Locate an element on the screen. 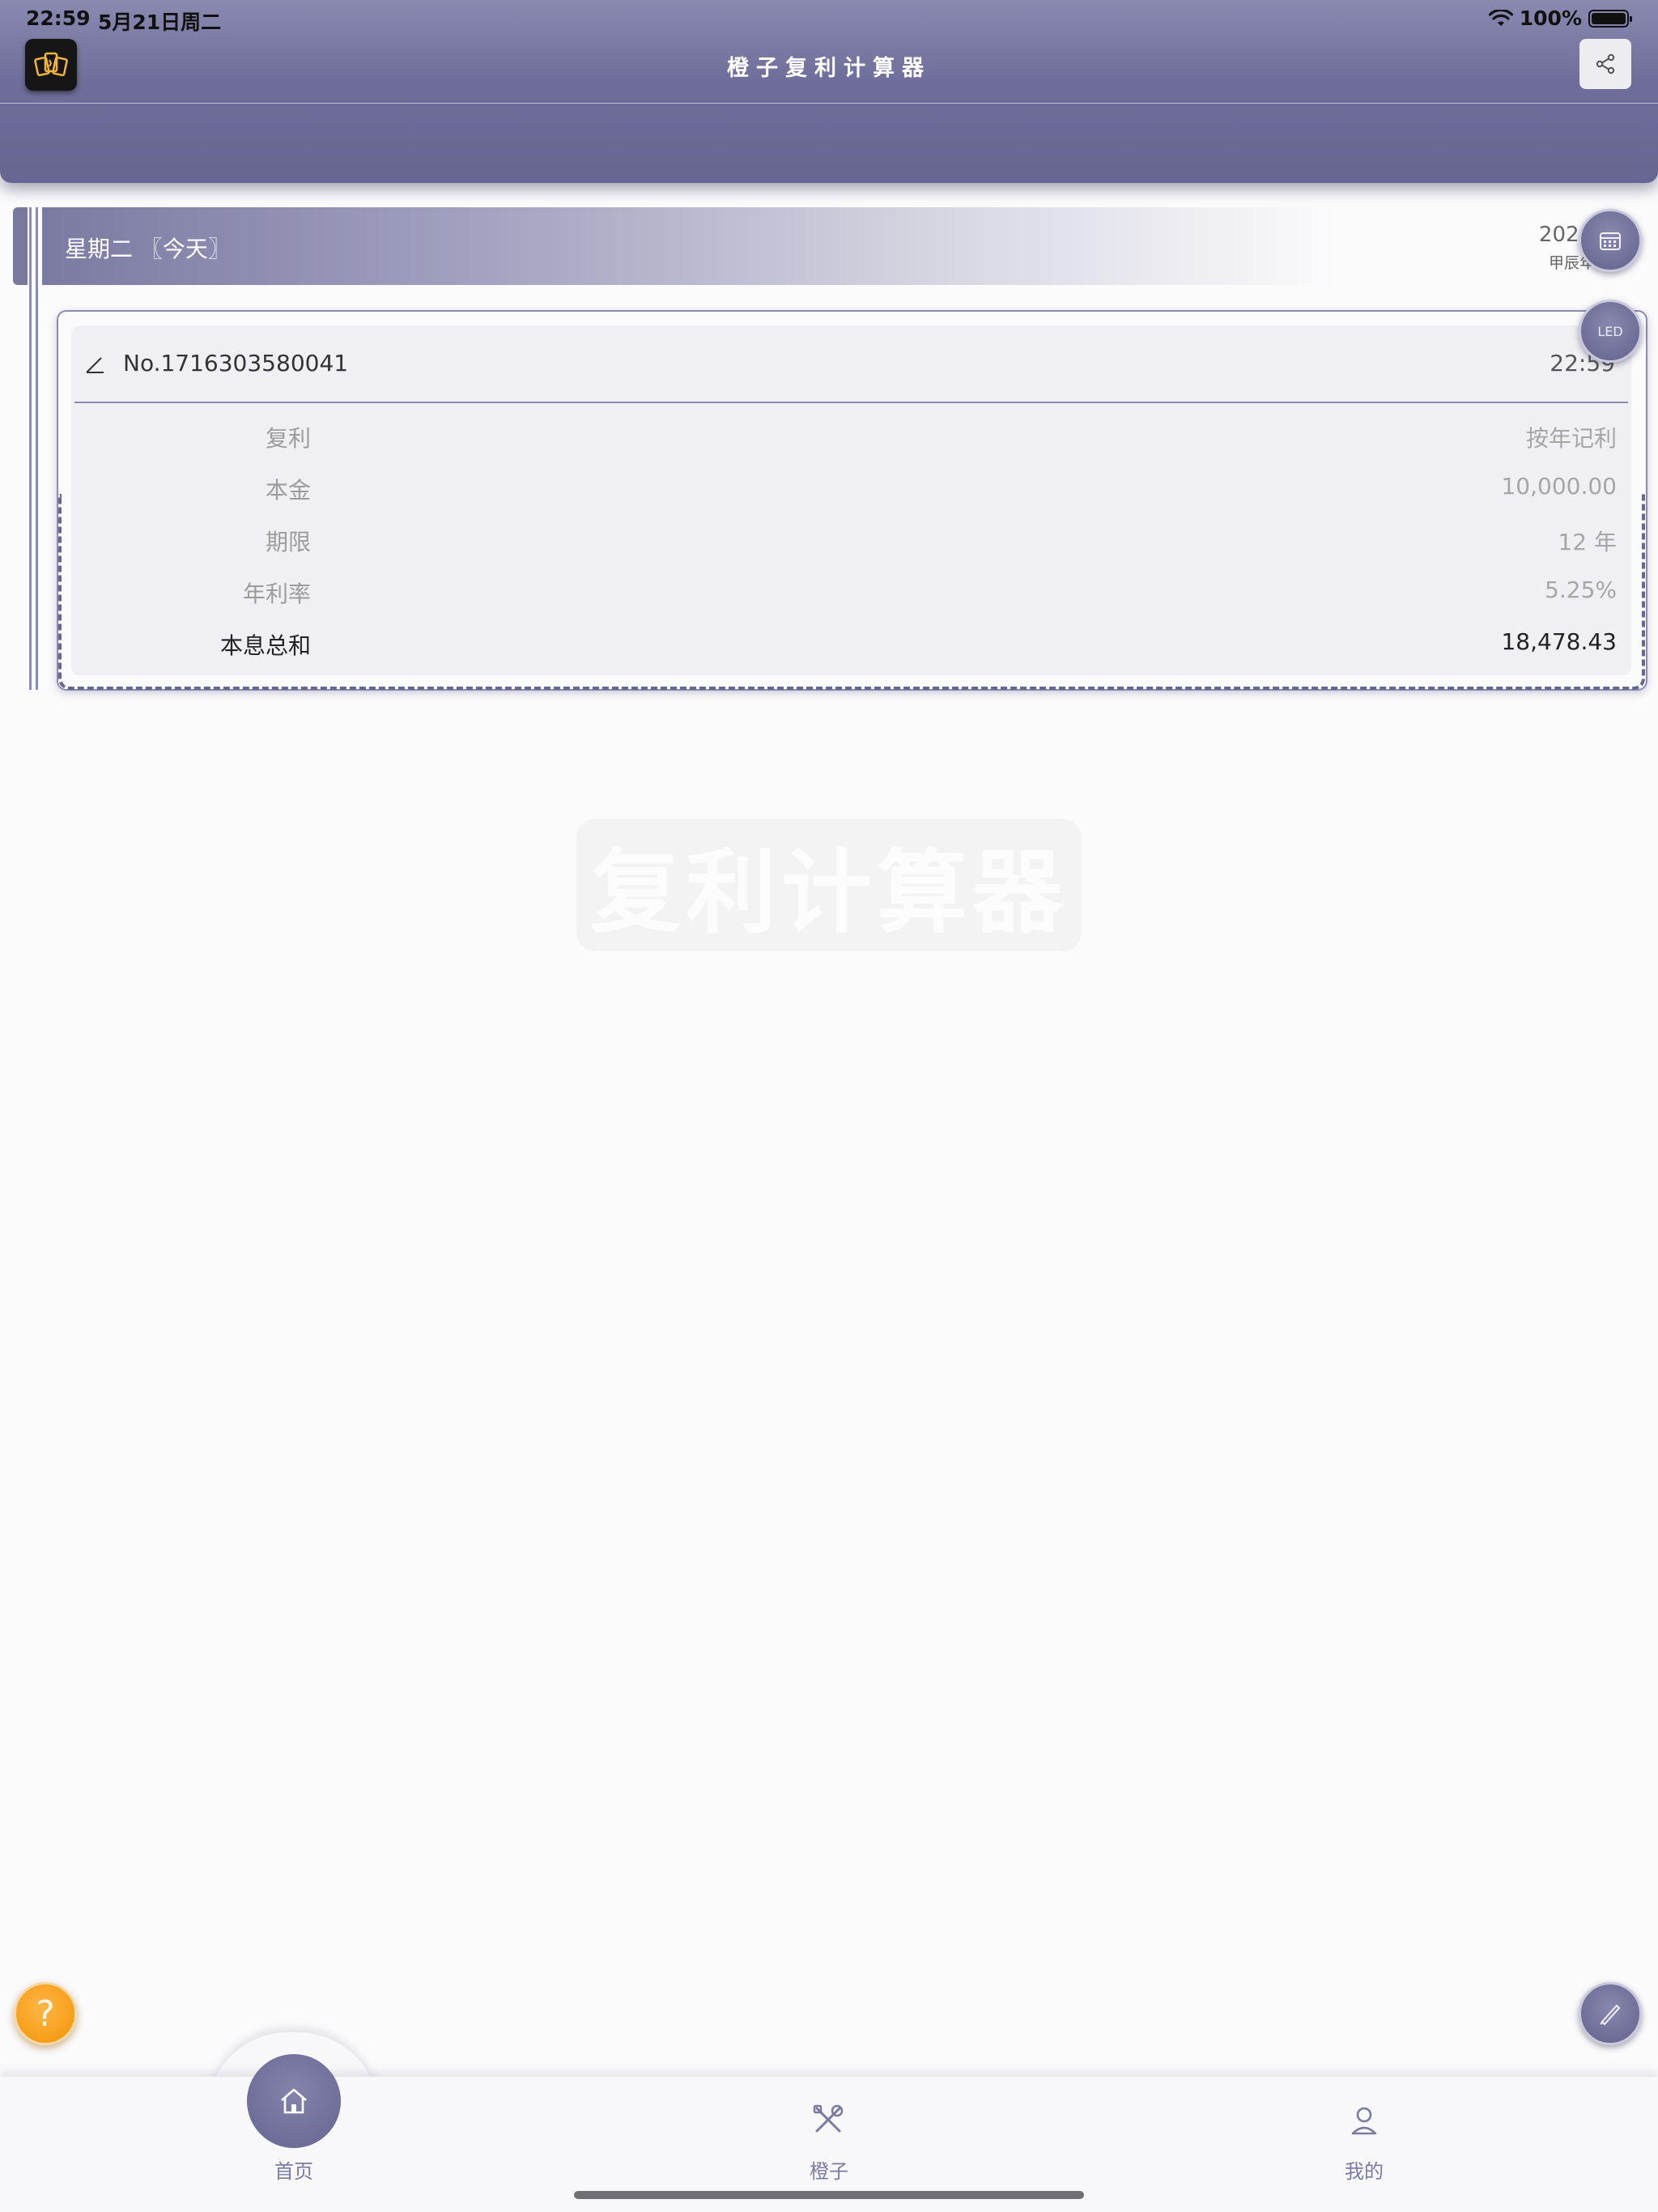  header-divider is located at coordinates (829, 104).